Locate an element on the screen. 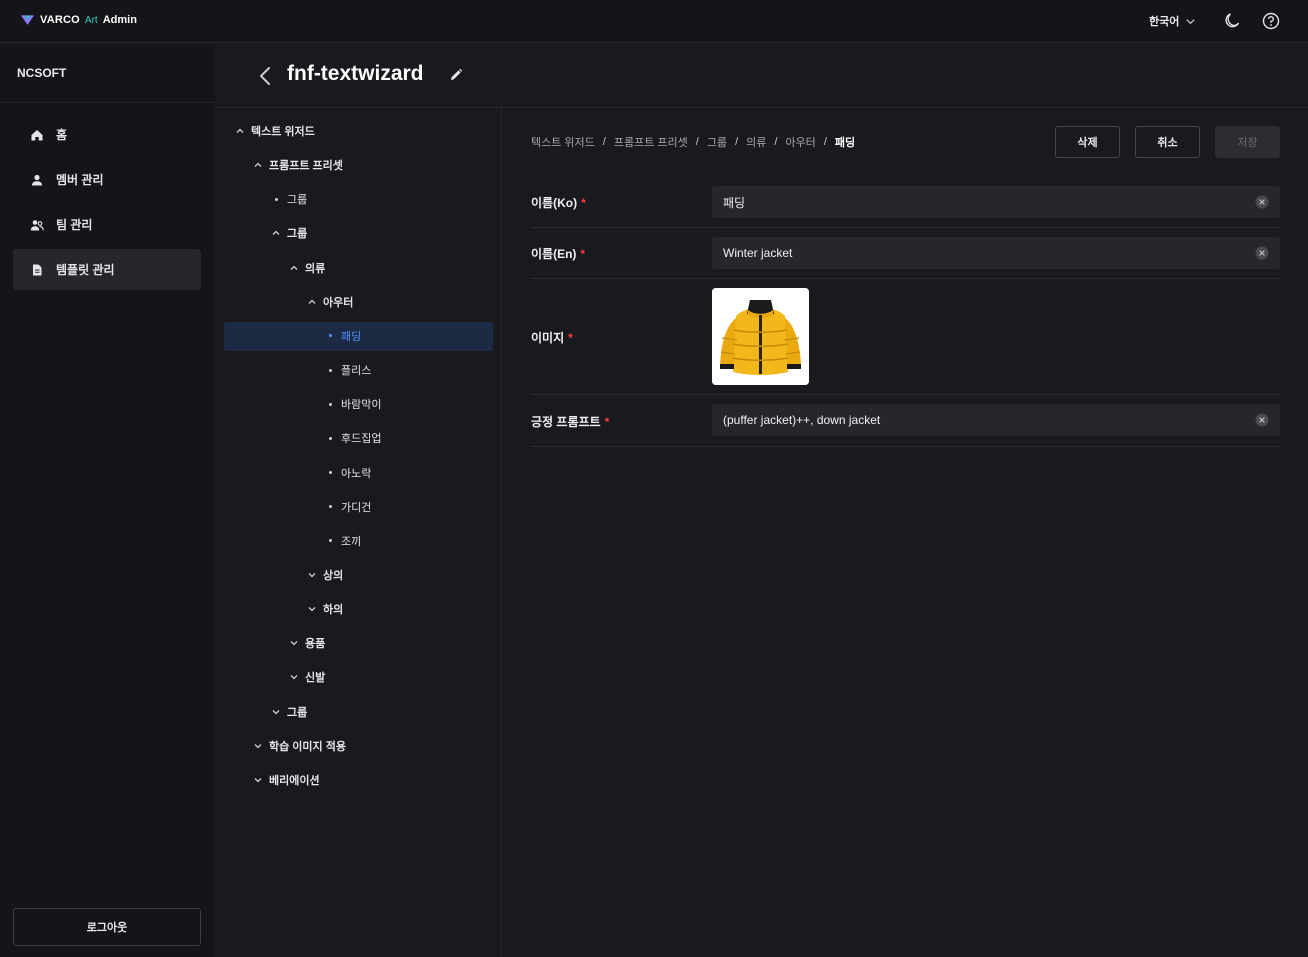 The height and width of the screenshot is (957, 1308). positive-prompt-input: (puffer jacket)++, down jacket is located at coordinates (996, 420).